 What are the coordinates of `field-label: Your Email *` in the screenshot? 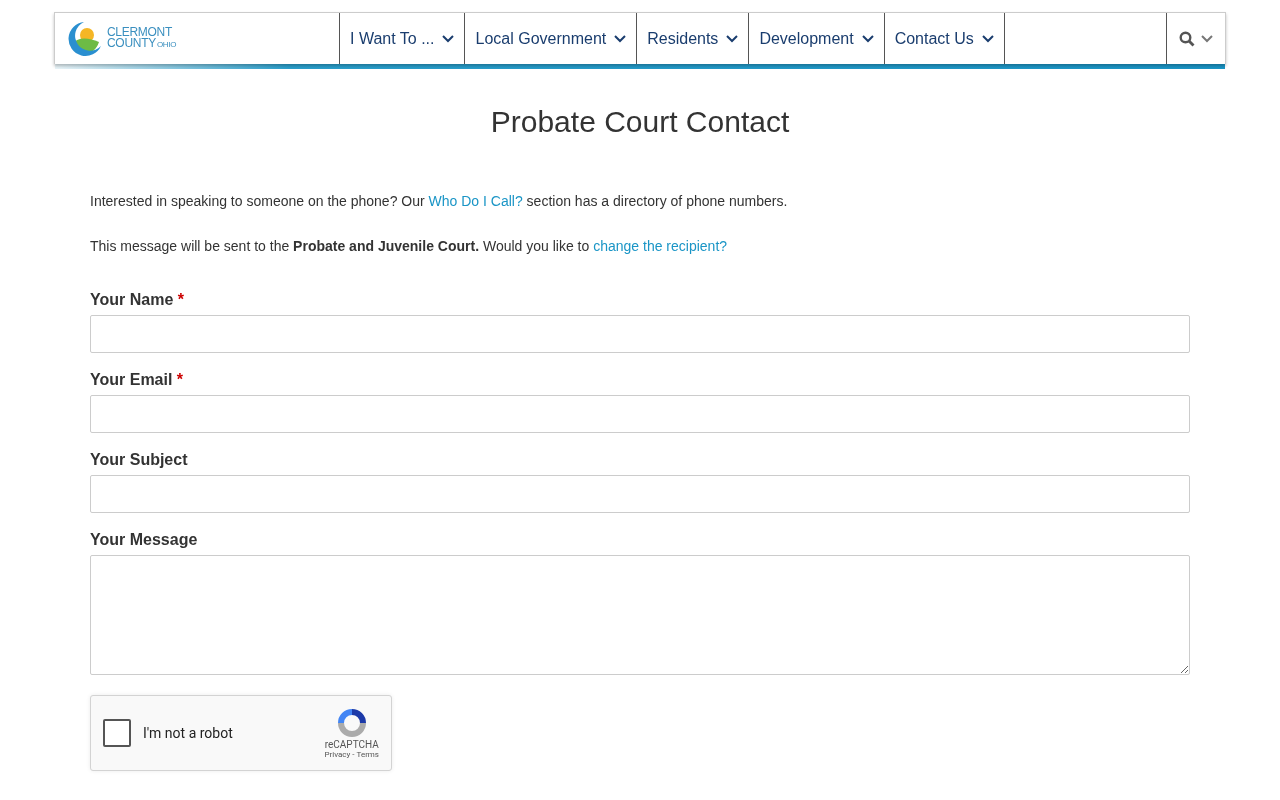 It's located at (137, 380).